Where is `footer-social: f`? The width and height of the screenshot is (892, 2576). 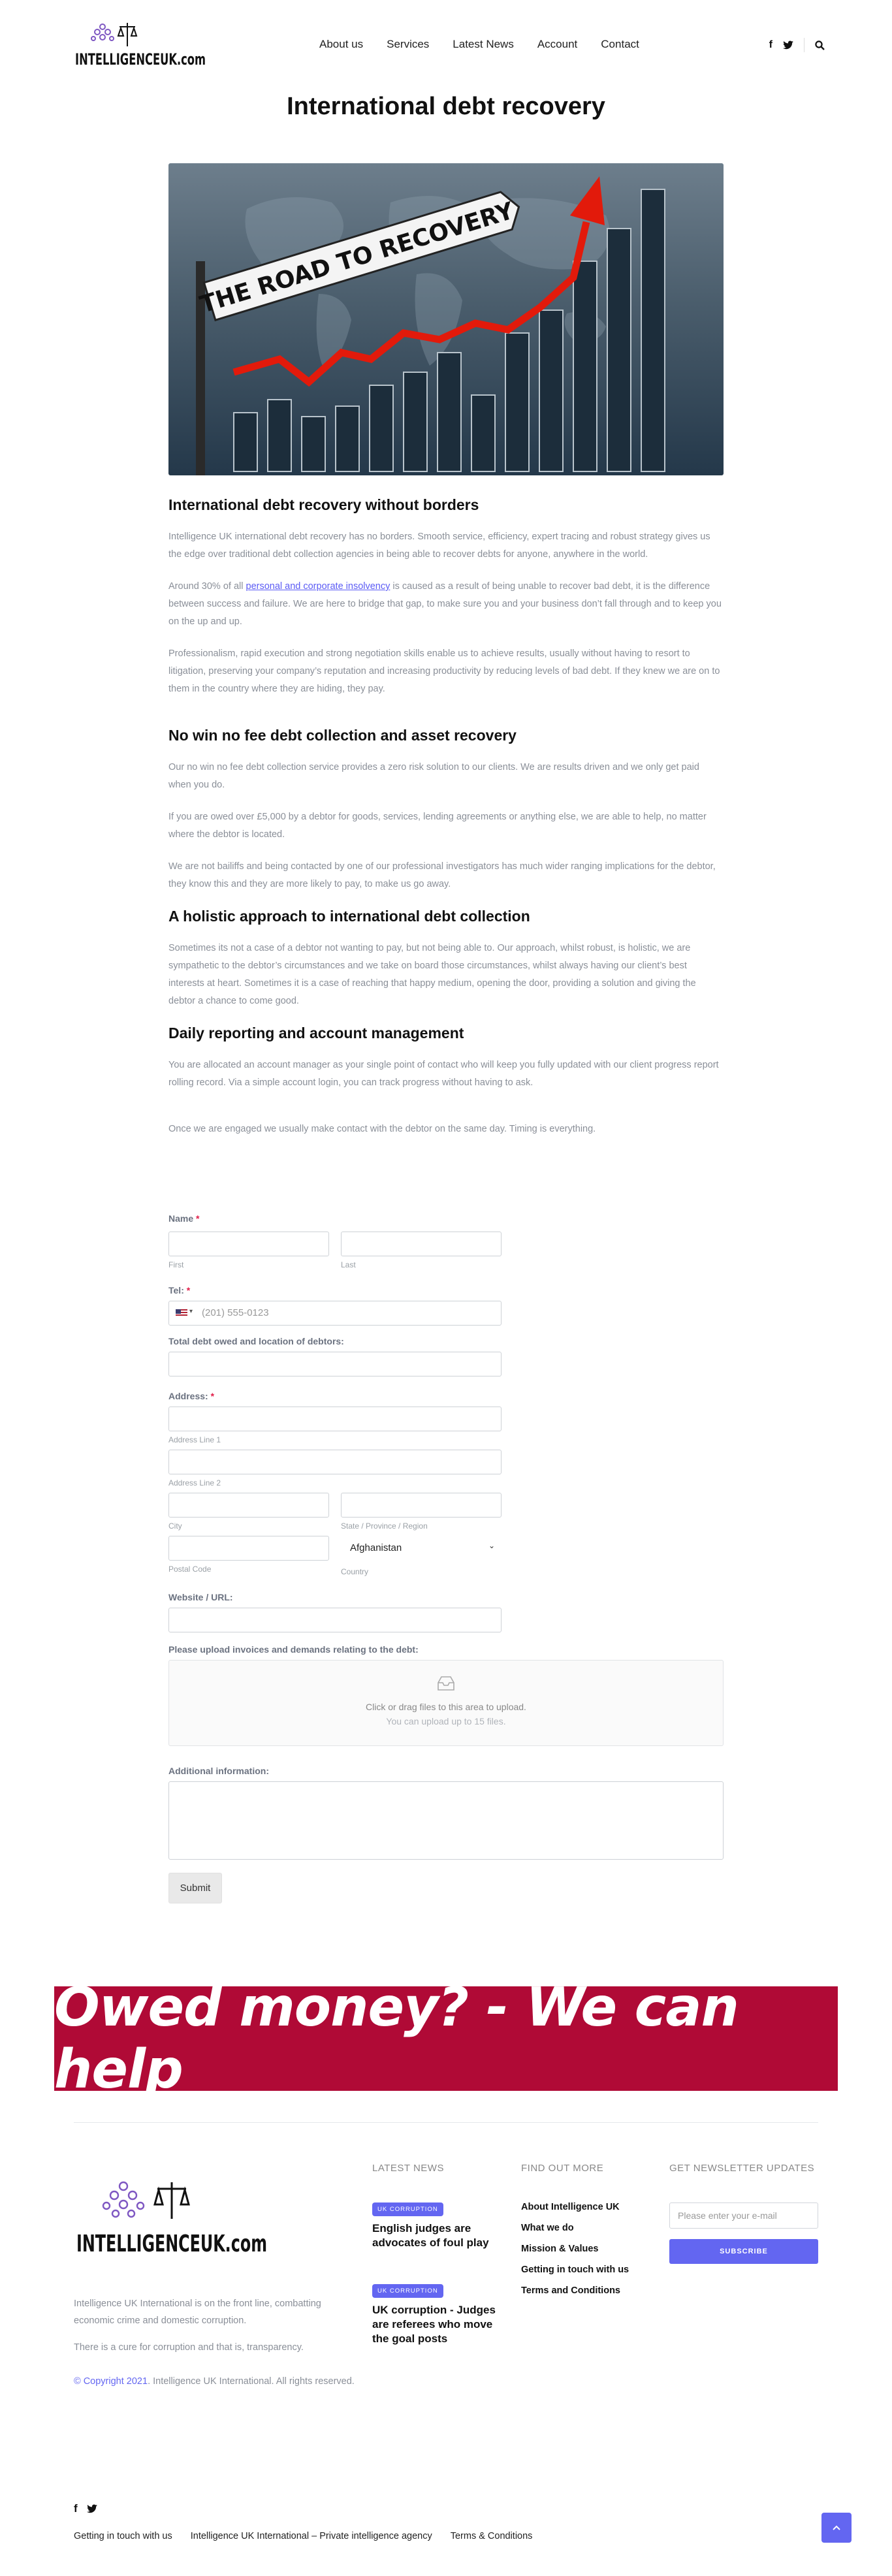 footer-social: f is located at coordinates (85, 2509).